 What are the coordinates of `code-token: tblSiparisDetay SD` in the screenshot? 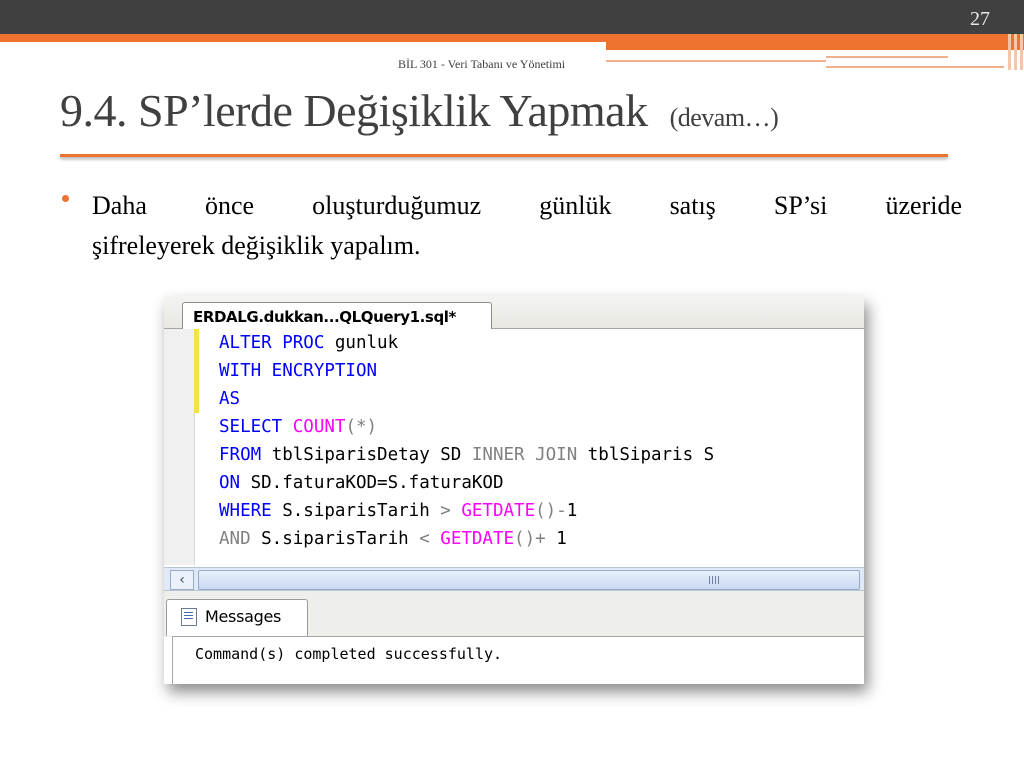 It's located at (366, 455).